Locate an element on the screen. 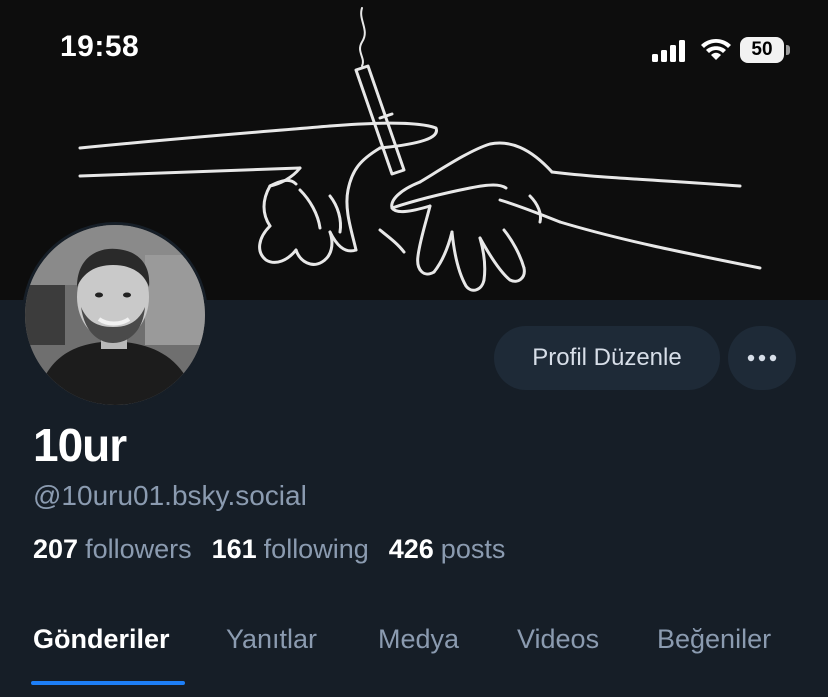 The height and width of the screenshot is (697, 828). active-tab-indicator is located at coordinates (108, 683).